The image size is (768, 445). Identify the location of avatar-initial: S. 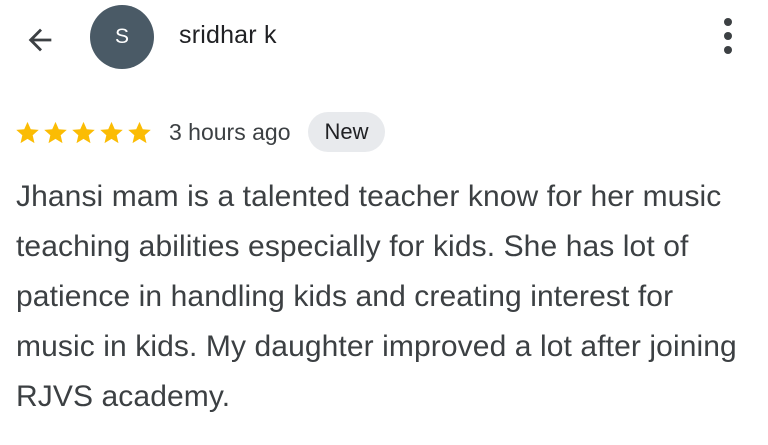
(121, 36).